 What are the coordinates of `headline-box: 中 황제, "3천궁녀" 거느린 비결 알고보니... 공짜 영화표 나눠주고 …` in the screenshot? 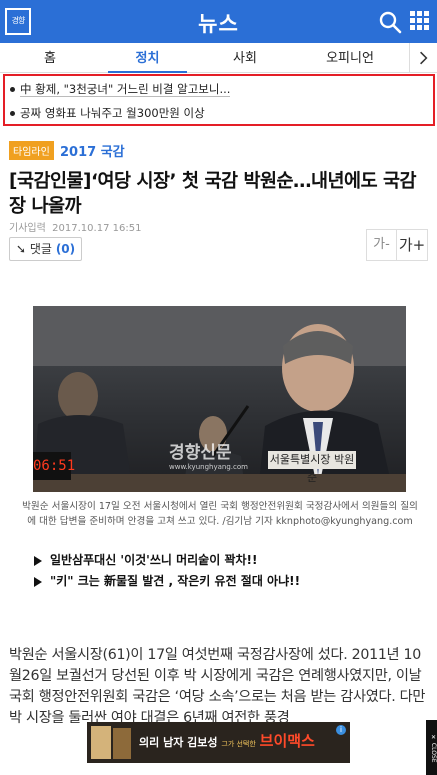 It's located at (219, 100).